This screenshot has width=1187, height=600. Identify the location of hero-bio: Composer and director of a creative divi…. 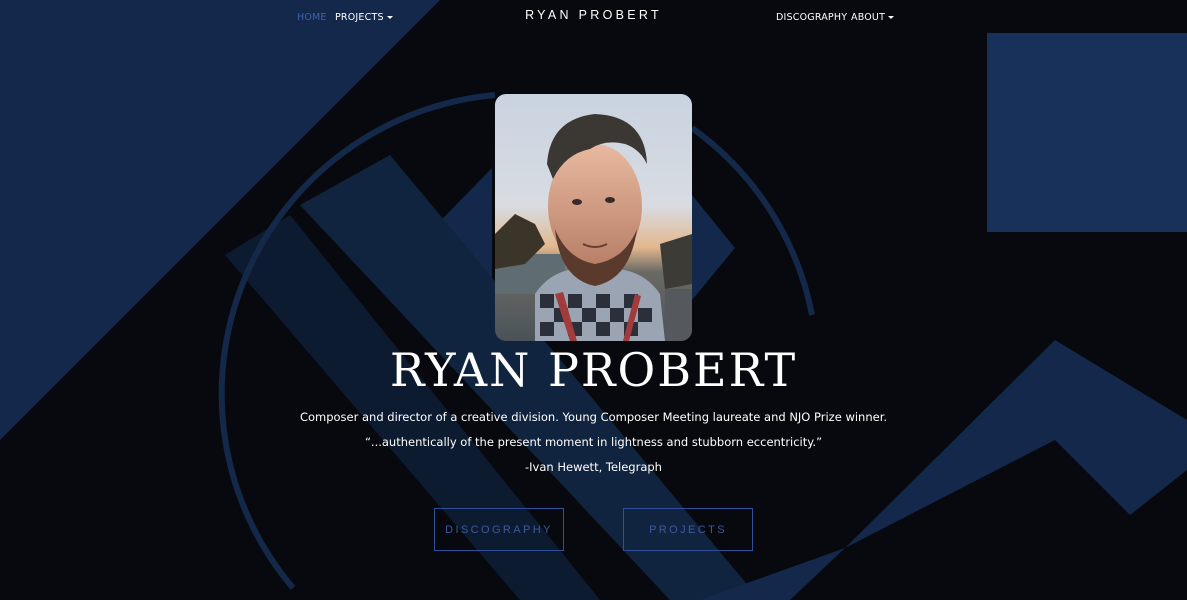
(593, 417).